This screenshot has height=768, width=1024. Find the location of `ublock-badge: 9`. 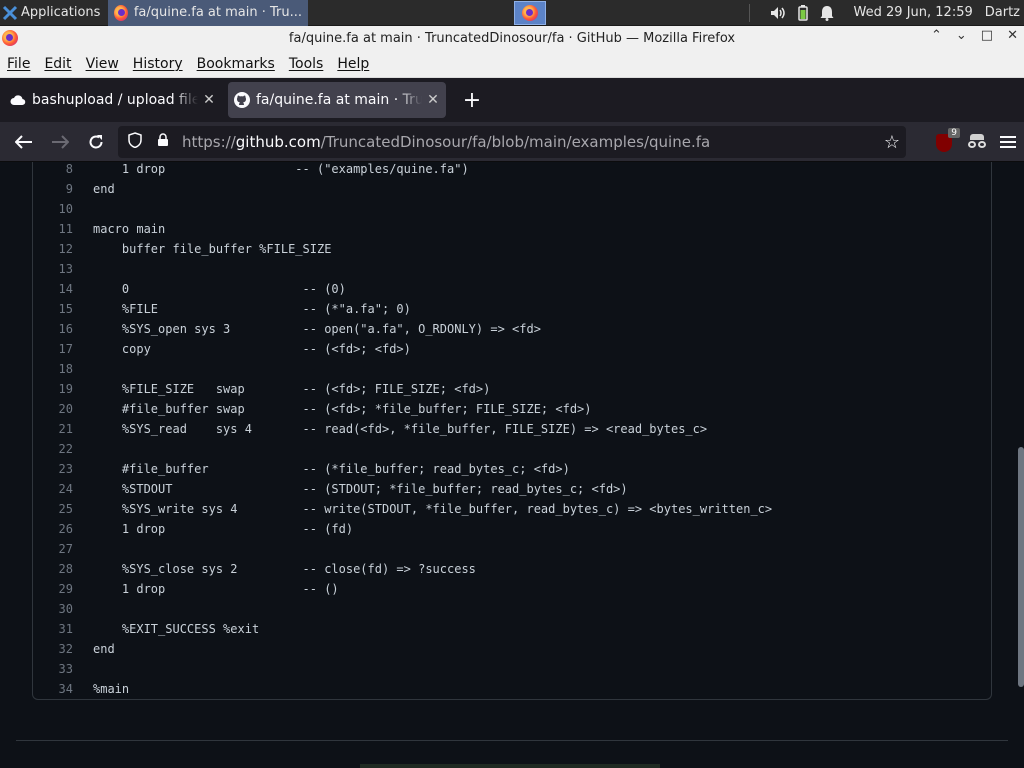

ublock-badge: 9 is located at coordinates (954, 133).